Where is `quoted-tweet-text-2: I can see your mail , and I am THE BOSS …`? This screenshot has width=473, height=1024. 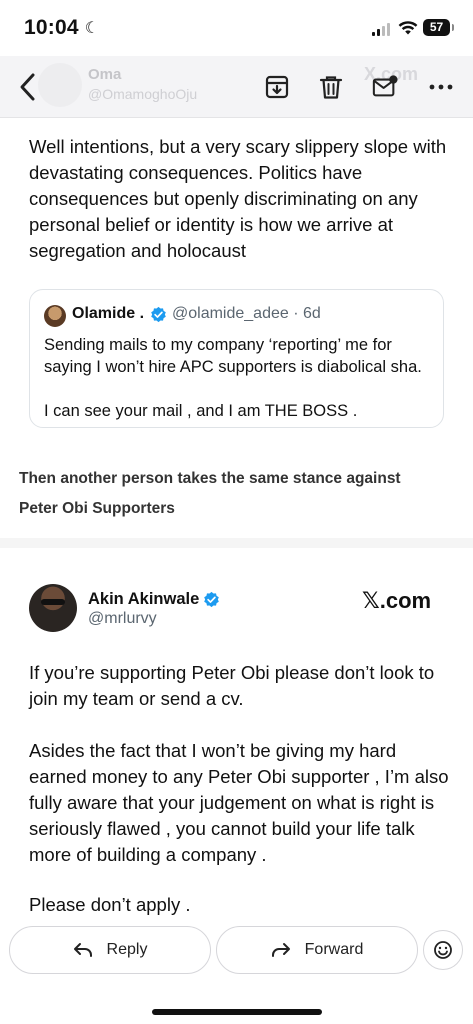
quoted-tweet-text-2: I can see your mail , and I am THE BOSS … is located at coordinates (201, 411).